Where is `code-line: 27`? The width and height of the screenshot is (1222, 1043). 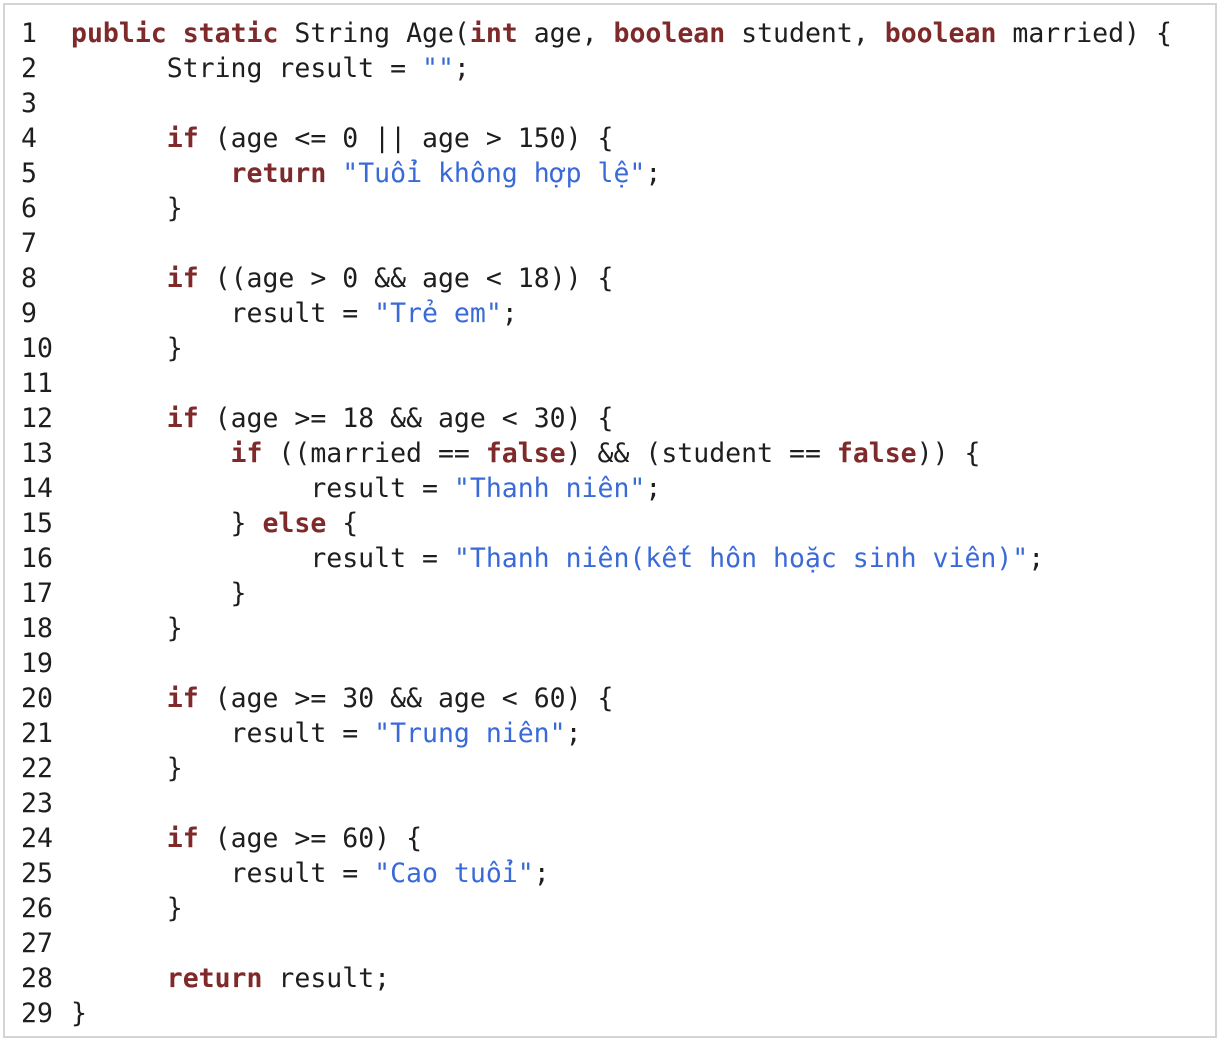
code-line: 27 is located at coordinates (596, 943).